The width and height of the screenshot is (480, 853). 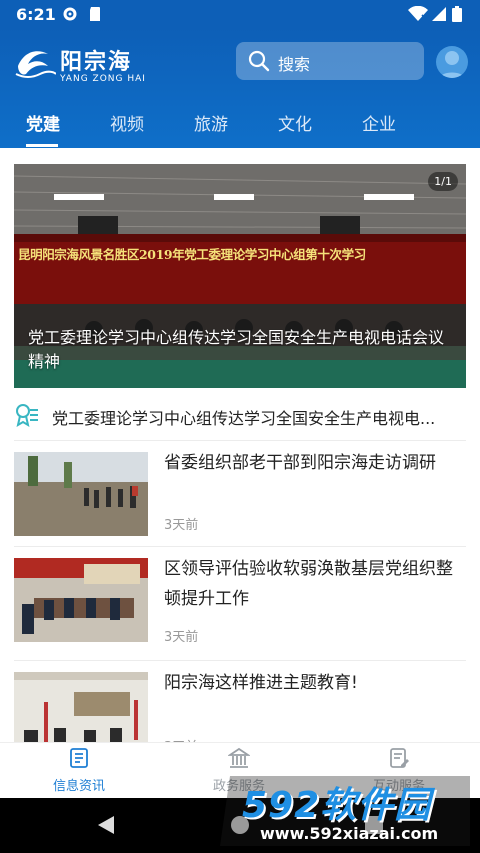 I want to click on banner-caption: 党工委理论学习中心组传达学习全国安全生产电视电话会议精神, so click(x=236, y=349).